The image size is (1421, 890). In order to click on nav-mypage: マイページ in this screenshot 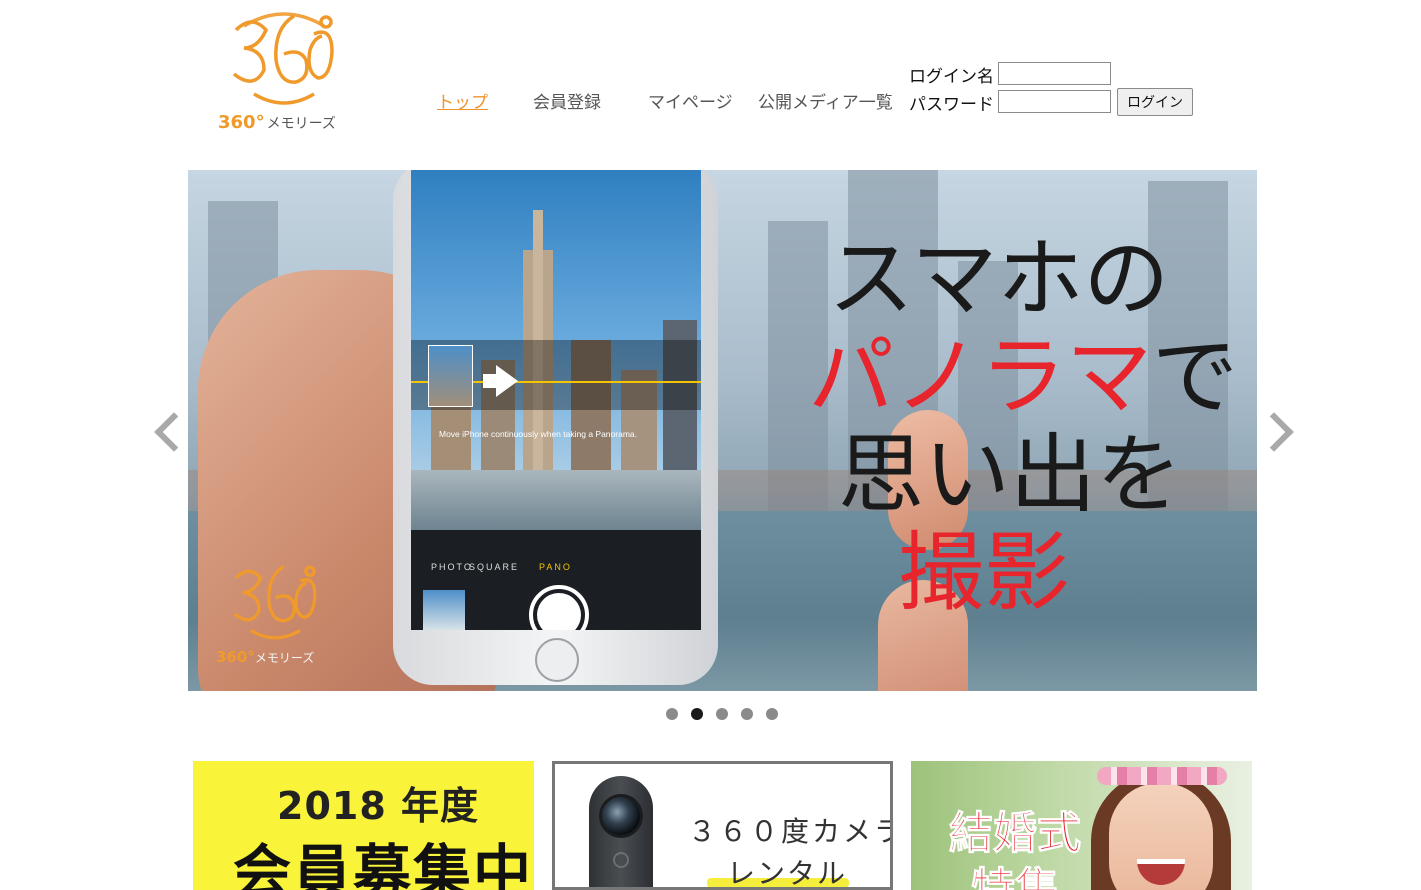, I will do `click(690, 100)`.